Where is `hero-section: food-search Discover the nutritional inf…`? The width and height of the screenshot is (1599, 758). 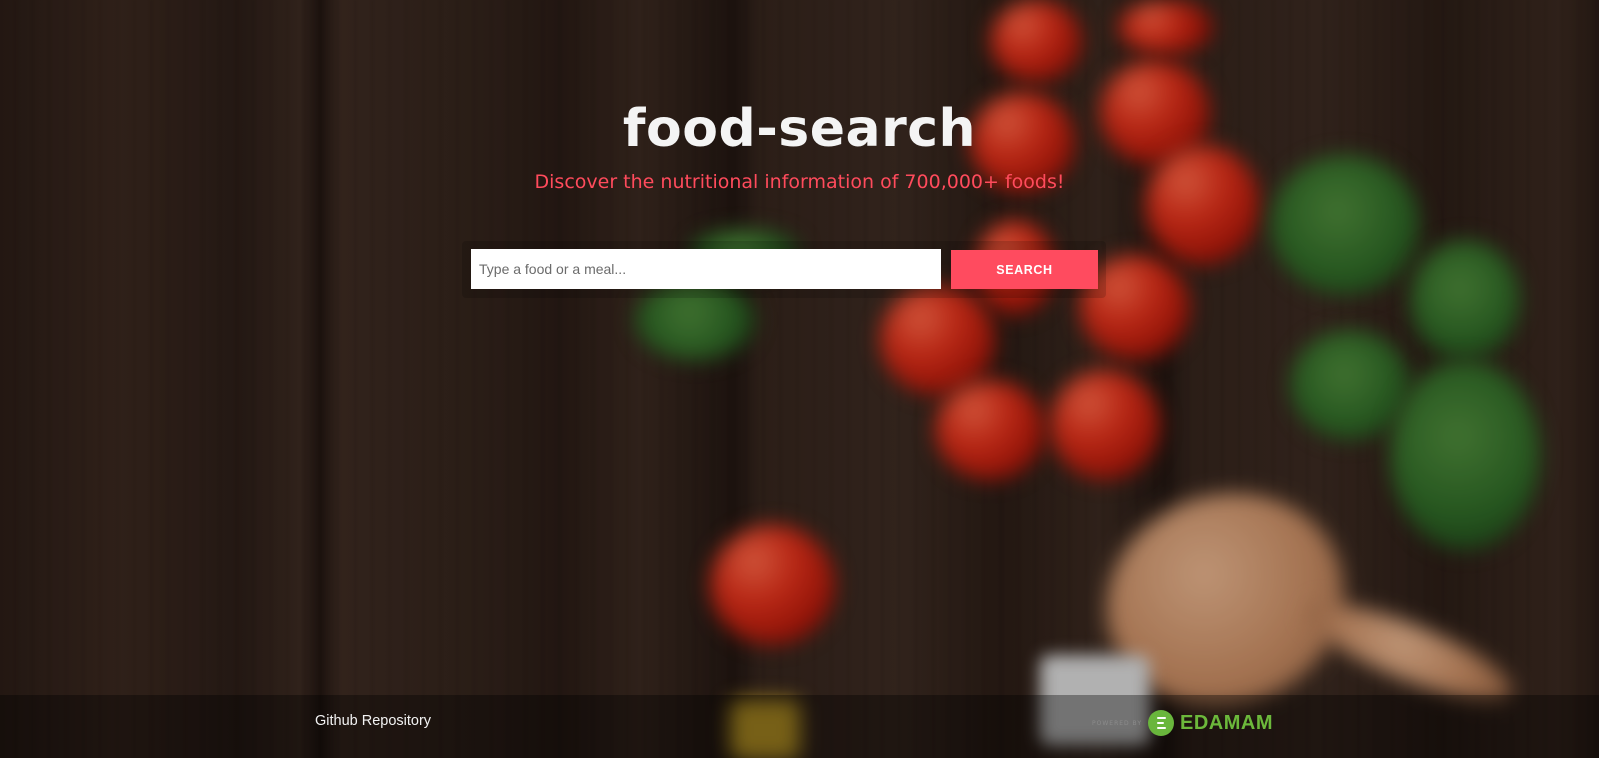 hero-section: food-search Discover the nutritional inf… is located at coordinates (799, 147).